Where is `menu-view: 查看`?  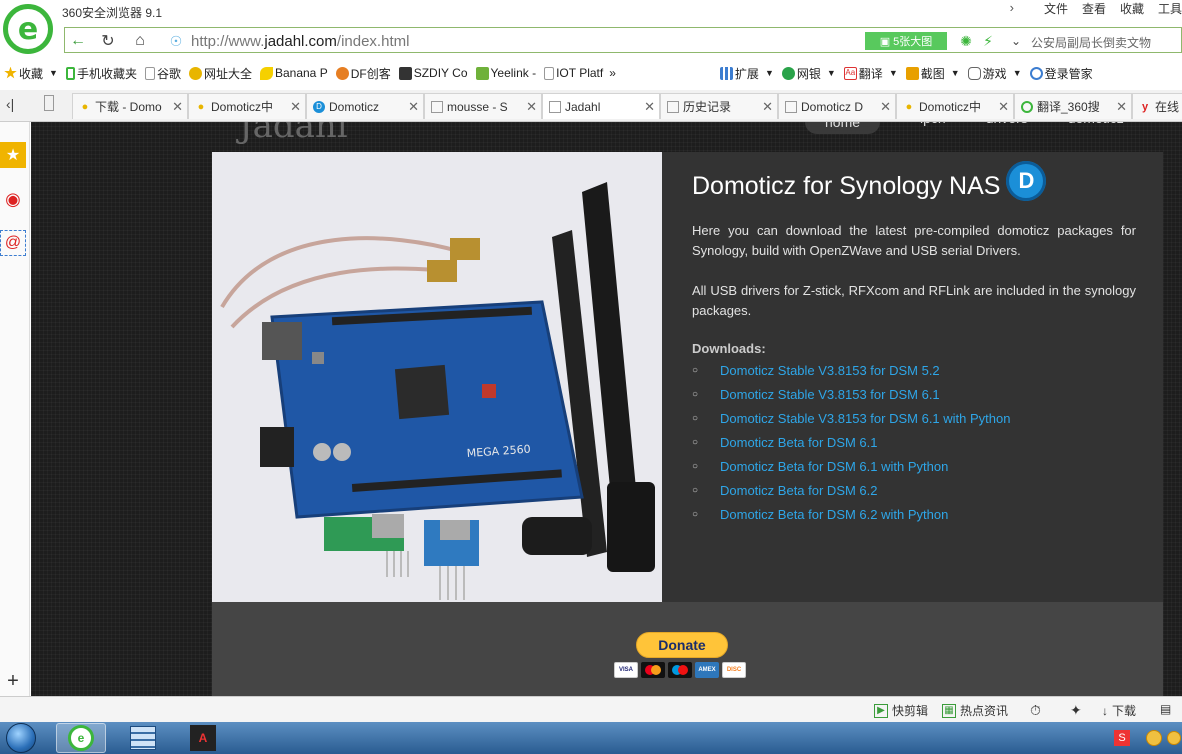
menu-view: 查看 is located at coordinates (1094, 8).